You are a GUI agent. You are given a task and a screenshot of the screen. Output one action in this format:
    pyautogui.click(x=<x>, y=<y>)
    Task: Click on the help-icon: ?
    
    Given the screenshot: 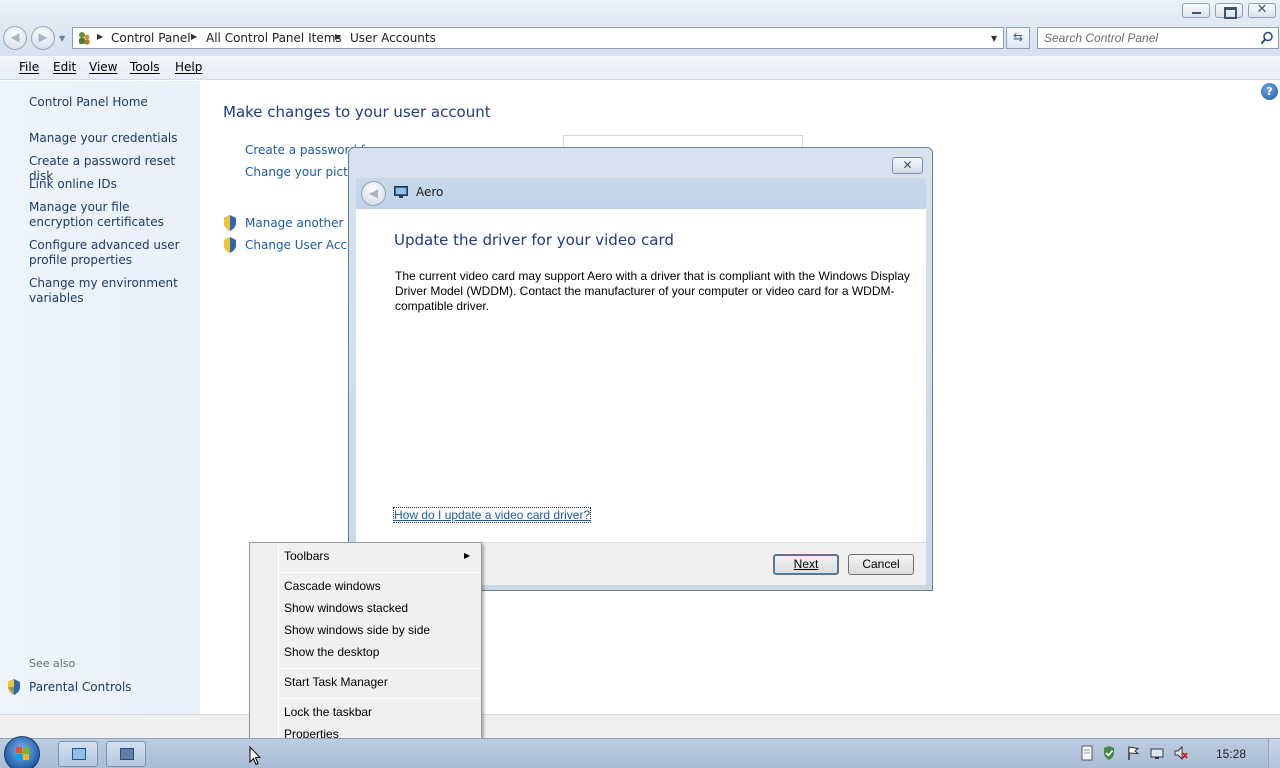 What is the action you would take?
    pyautogui.click(x=1269, y=91)
    